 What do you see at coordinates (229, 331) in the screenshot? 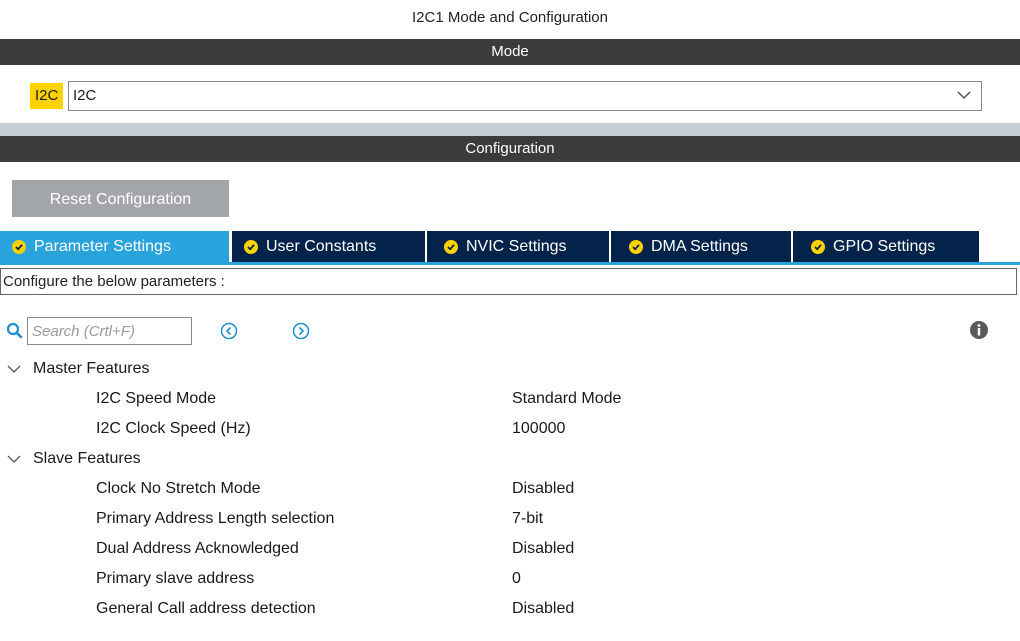
I see `chevron-left-circle-icon` at bounding box center [229, 331].